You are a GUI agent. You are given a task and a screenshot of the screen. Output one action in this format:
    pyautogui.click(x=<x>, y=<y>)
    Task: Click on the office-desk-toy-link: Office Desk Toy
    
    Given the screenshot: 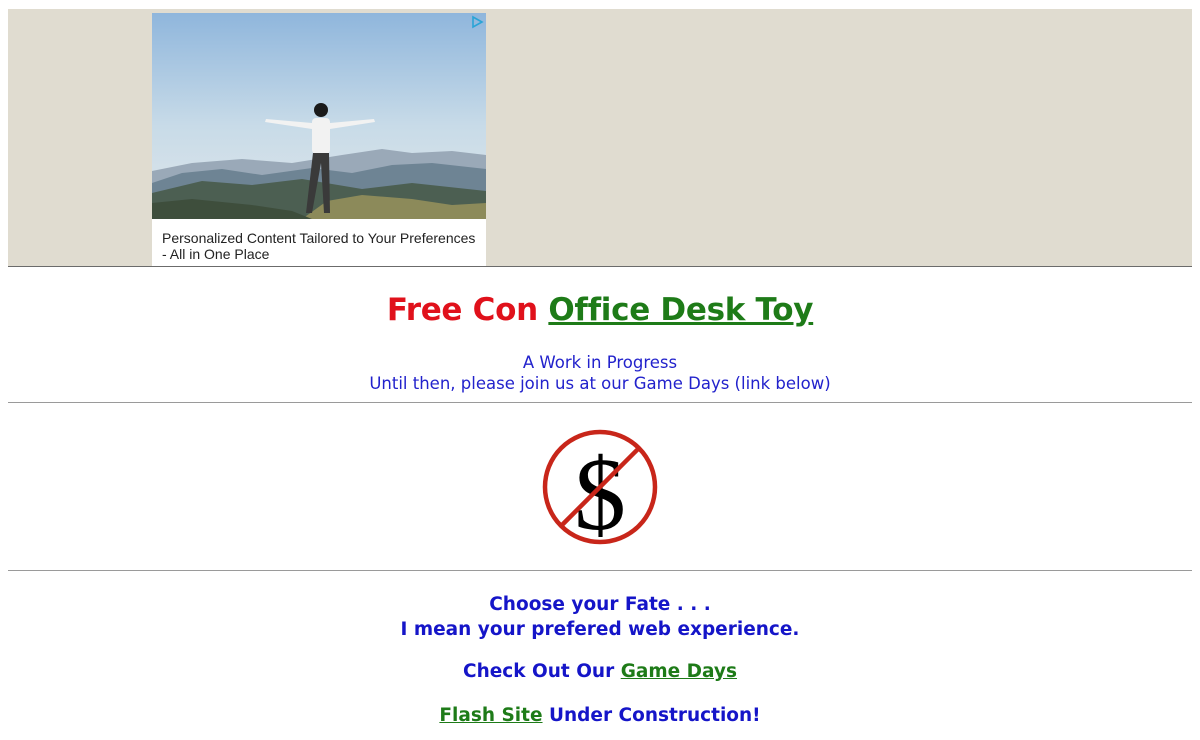 What is the action you would take?
    pyautogui.click(x=680, y=310)
    